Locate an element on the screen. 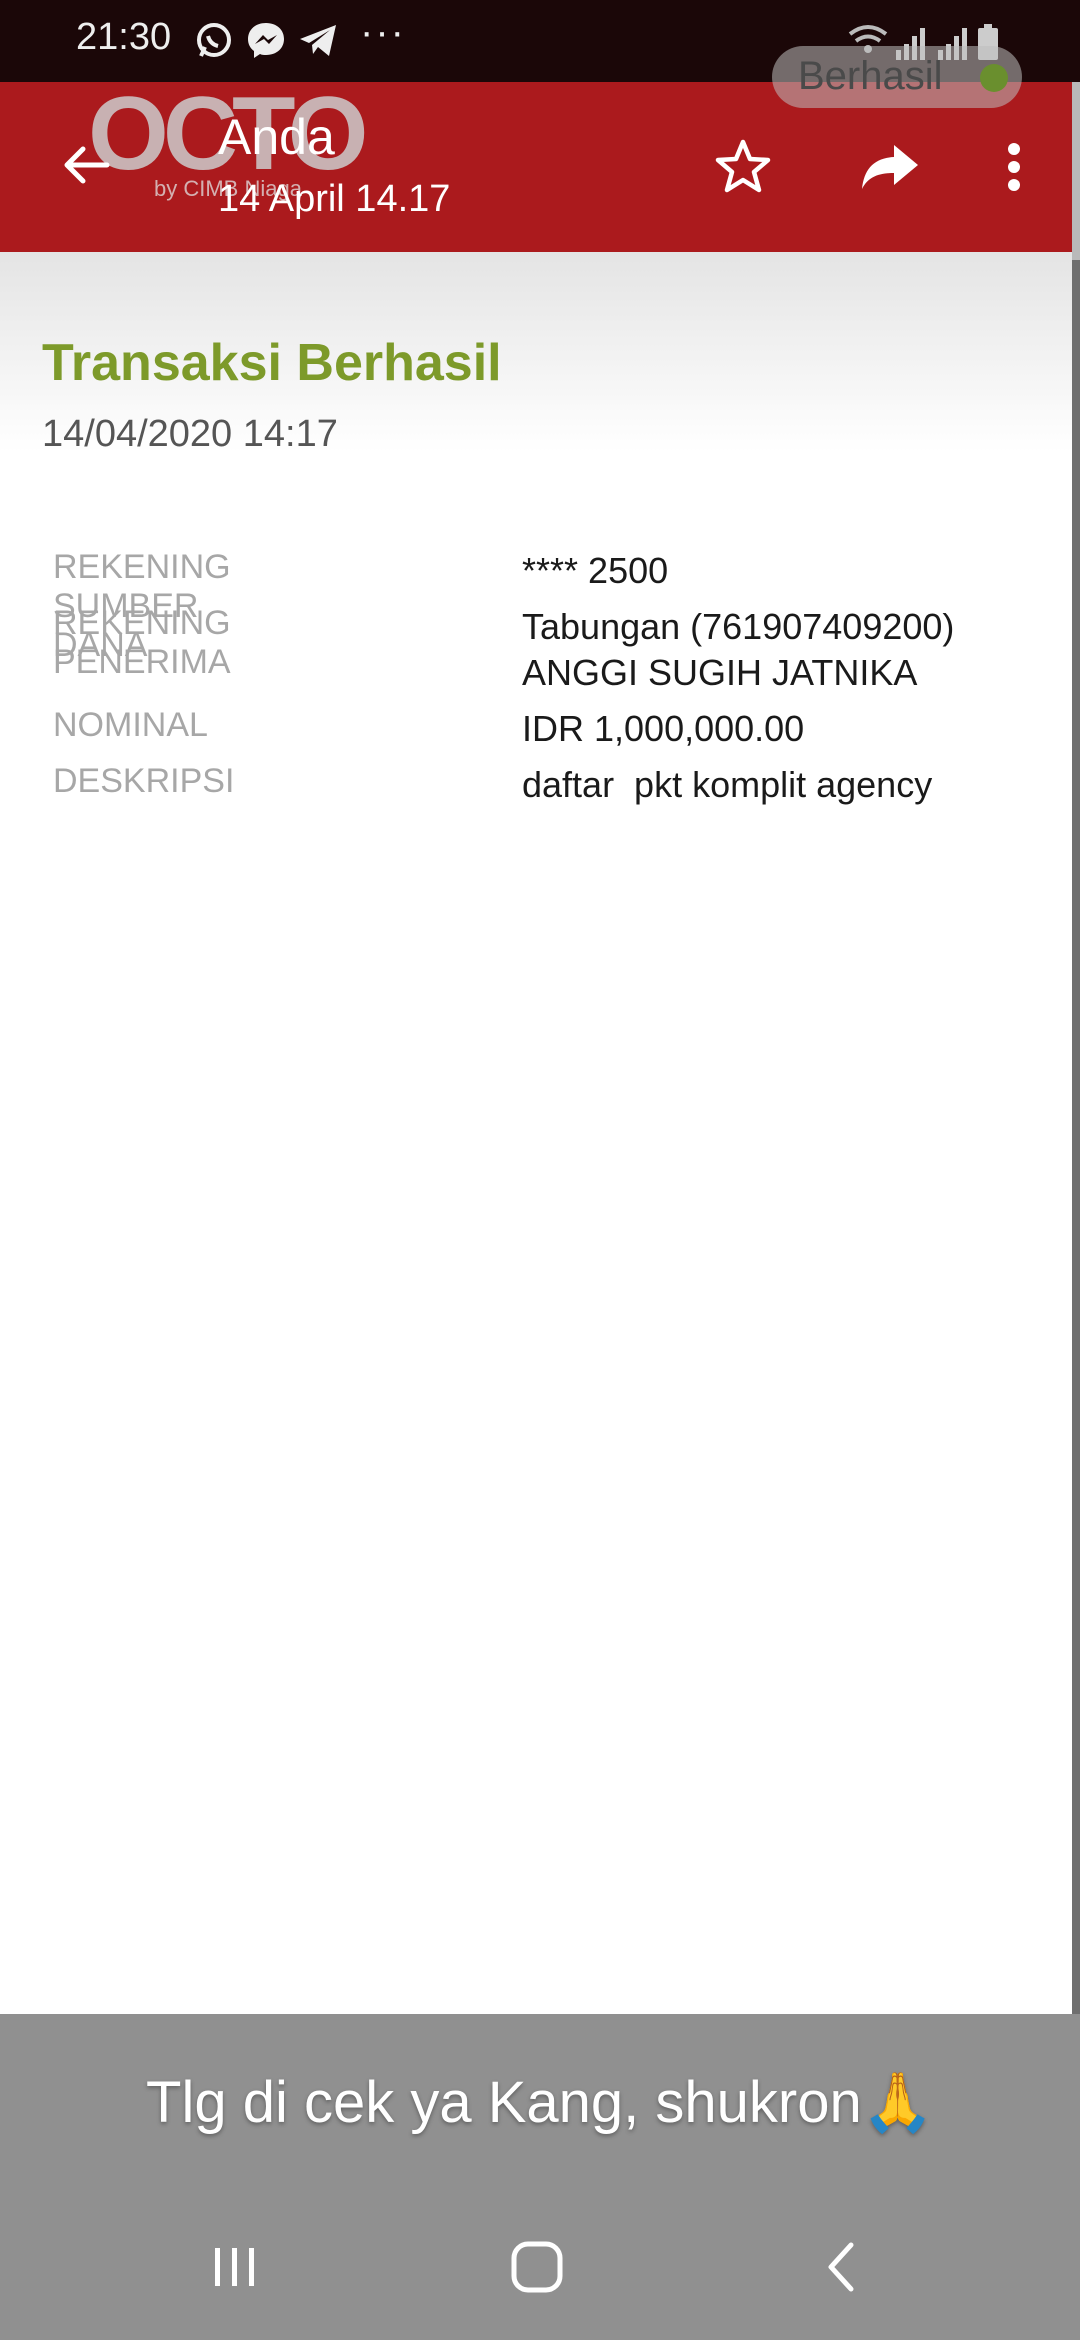 This screenshot has height=2340, width=1080. star-icon is located at coordinates (743, 166).